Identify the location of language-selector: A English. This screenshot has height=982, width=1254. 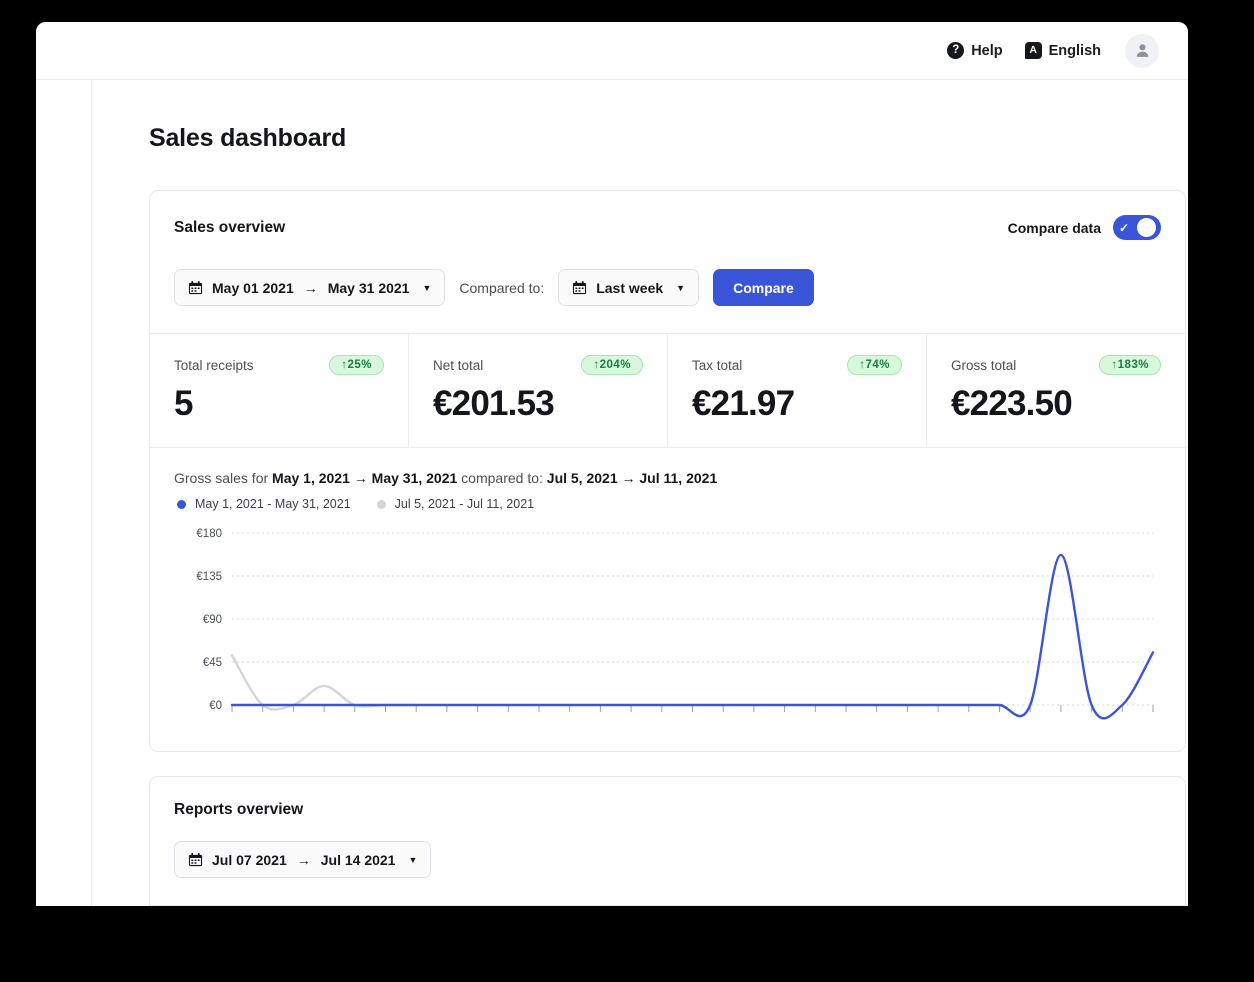
(1062, 50).